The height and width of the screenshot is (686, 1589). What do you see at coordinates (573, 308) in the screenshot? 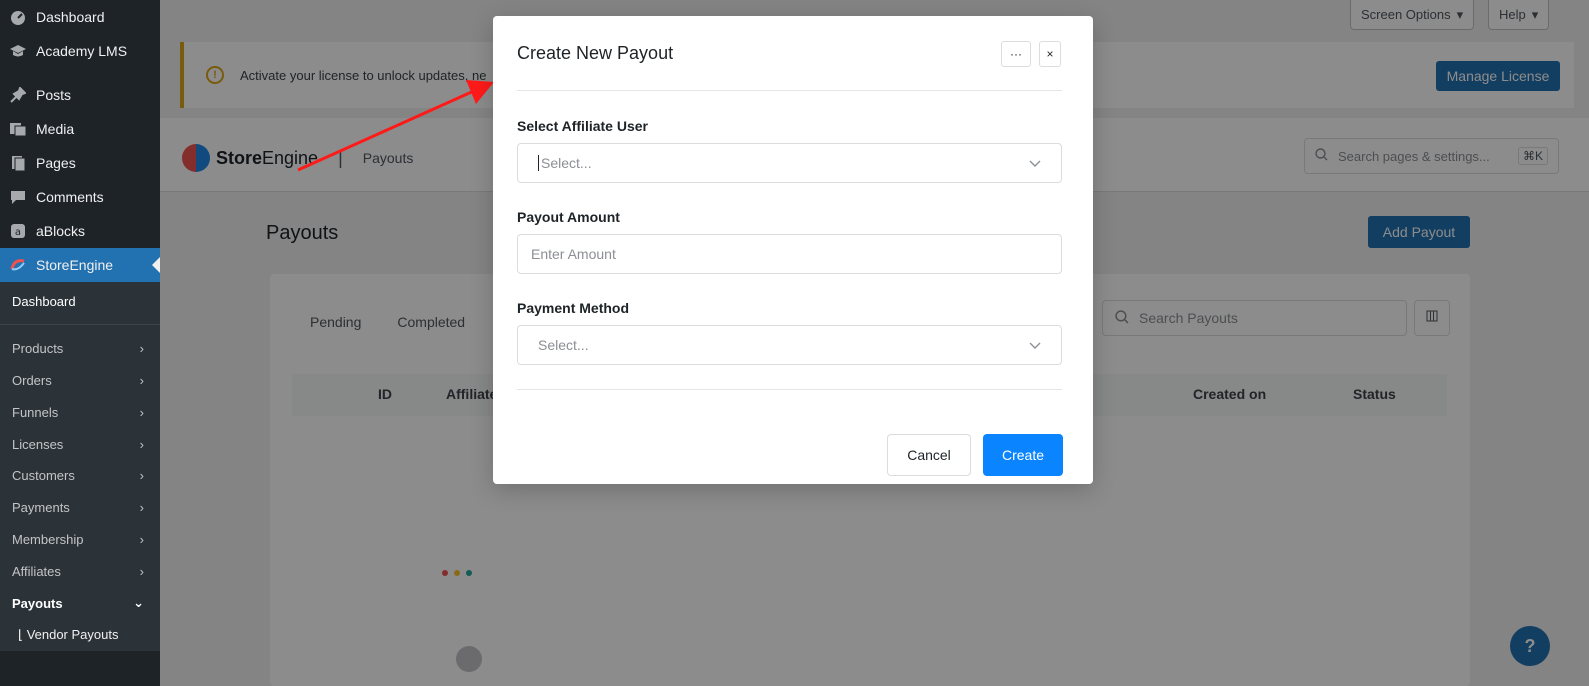
I see `payment-method-label: Payment Method` at bounding box center [573, 308].